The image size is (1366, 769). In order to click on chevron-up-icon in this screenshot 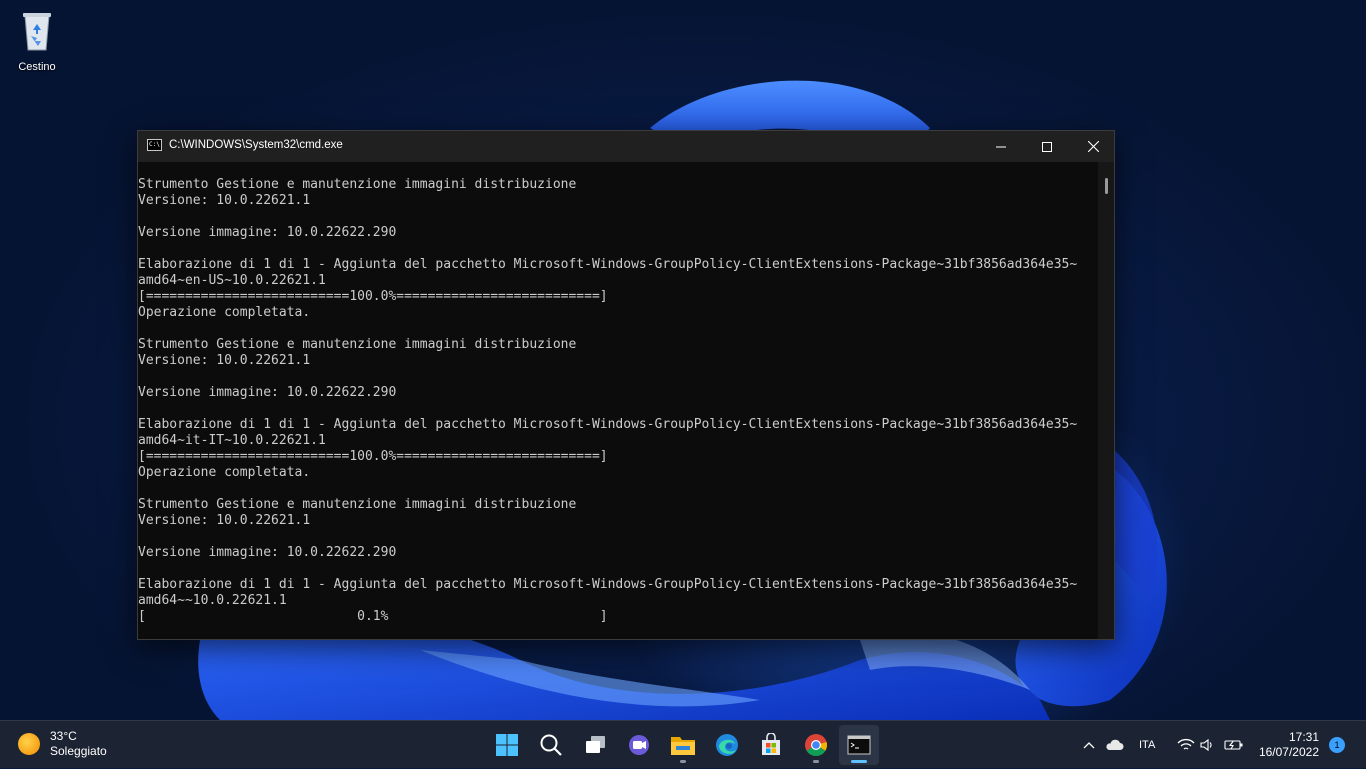, I will do `click(1089, 745)`.